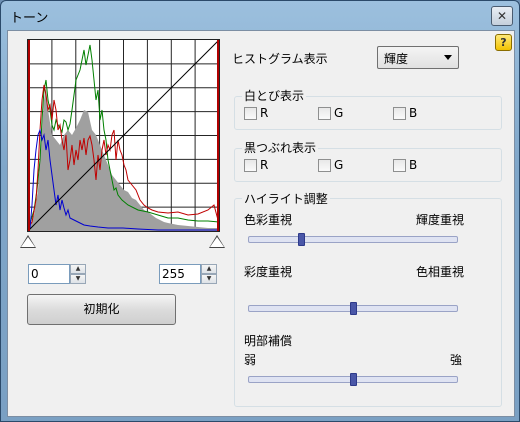 The height and width of the screenshot is (422, 520). Describe the element at coordinates (217, 241) in the screenshot. I see `white-point-slider-handle` at that location.